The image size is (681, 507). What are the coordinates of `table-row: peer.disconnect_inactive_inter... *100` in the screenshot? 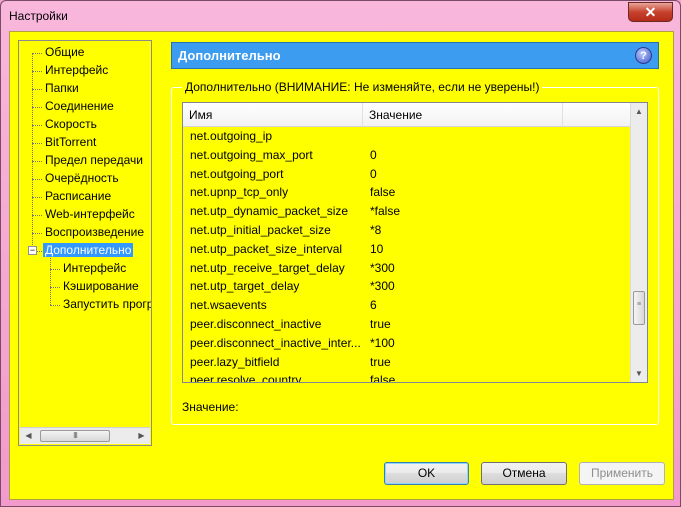 It's located at (407, 343).